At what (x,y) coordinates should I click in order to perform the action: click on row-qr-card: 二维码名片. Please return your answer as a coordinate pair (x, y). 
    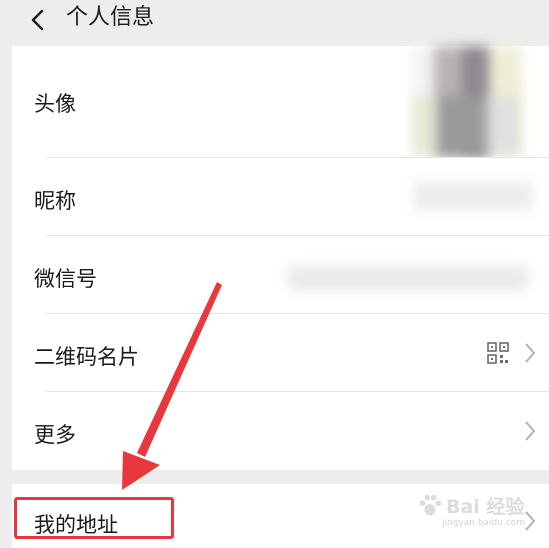
    Looking at the image, I should click on (280, 353).